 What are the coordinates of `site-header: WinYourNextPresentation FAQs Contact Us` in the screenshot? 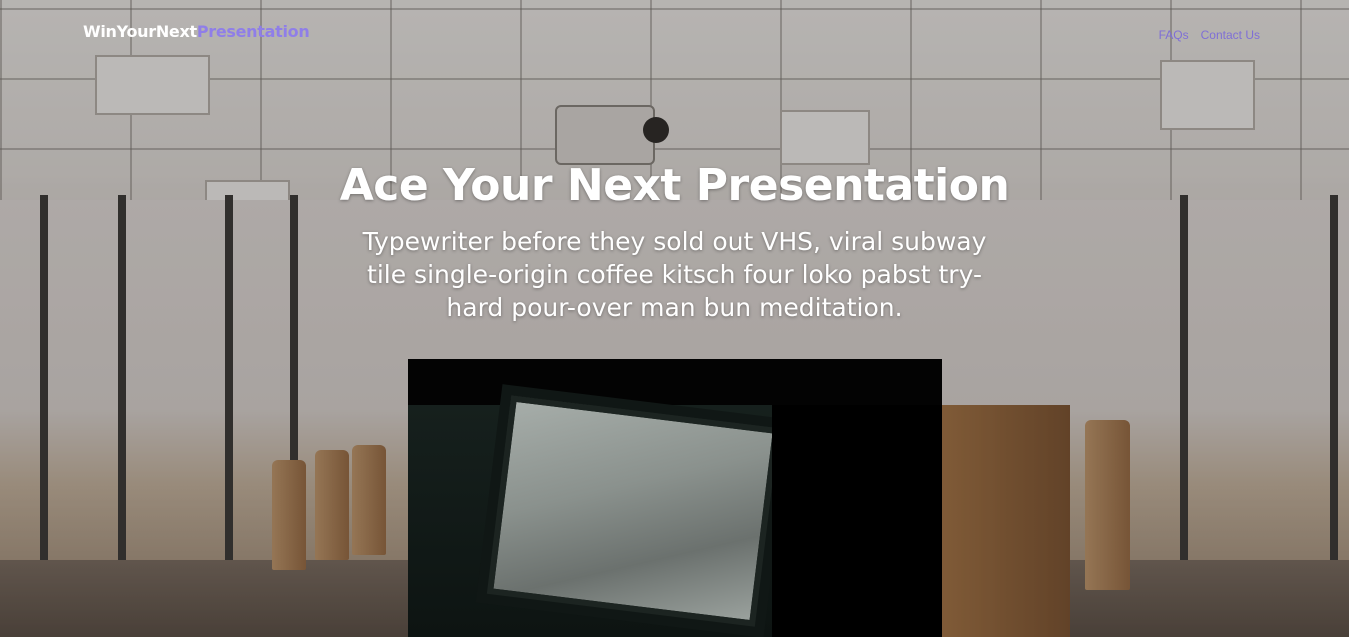 It's located at (674, 32).